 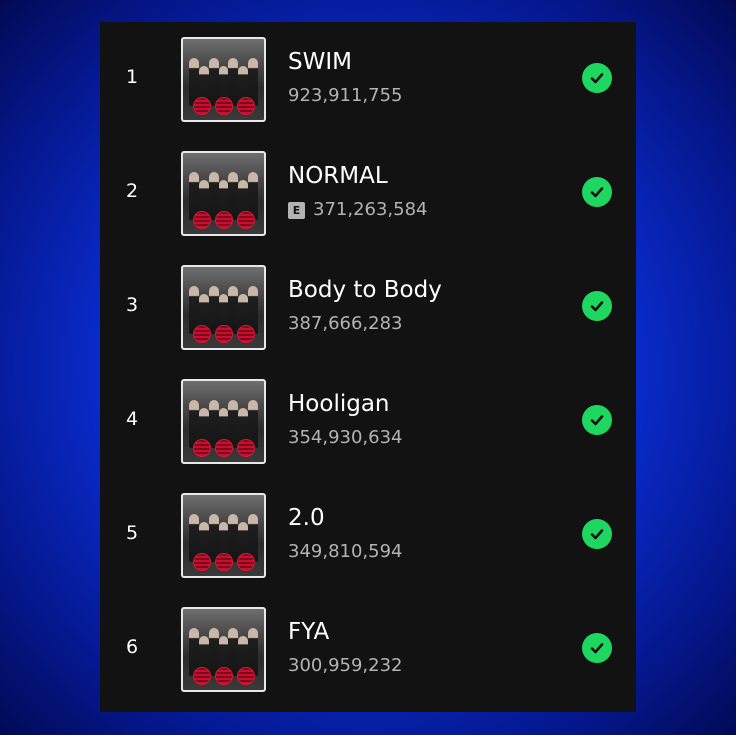 I want to click on track-play-count-row: 923,911,755, so click(x=345, y=96).